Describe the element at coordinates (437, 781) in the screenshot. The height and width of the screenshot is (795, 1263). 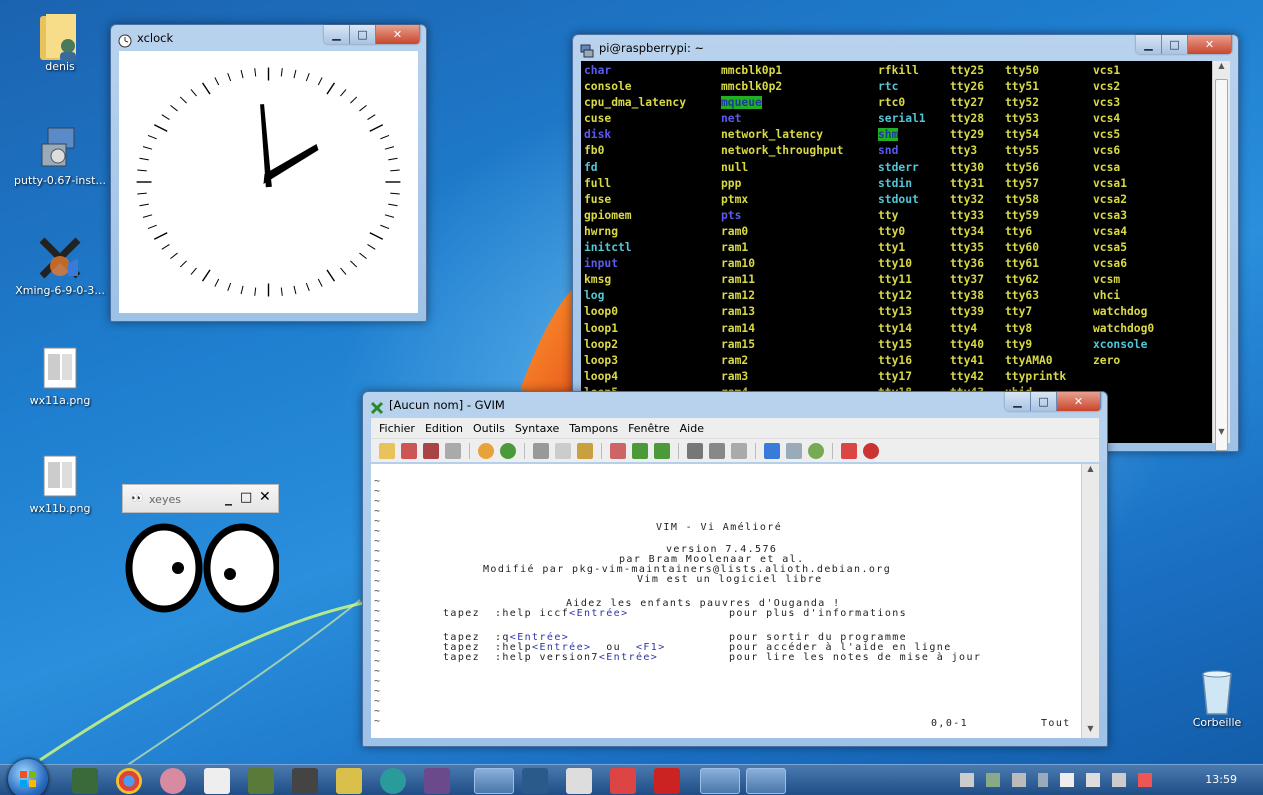
I see `taskbar-app-archive` at that location.